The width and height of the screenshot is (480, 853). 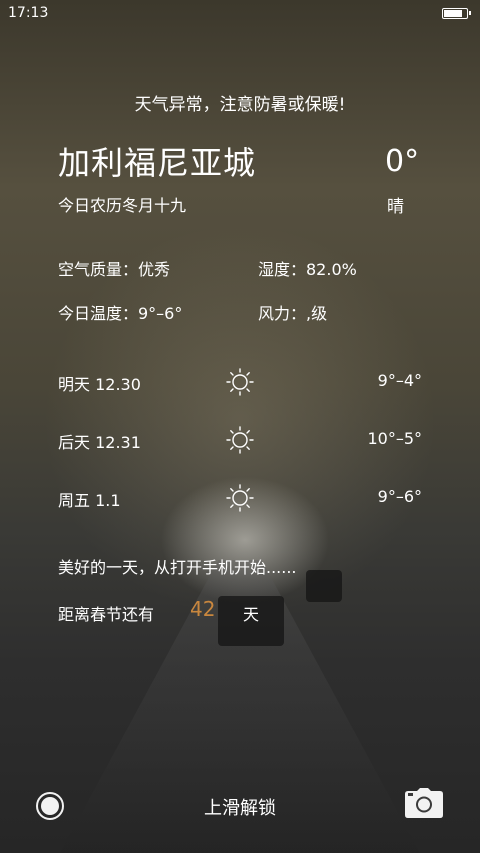 What do you see at coordinates (324, 586) in the screenshot?
I see `background-car-far` at bounding box center [324, 586].